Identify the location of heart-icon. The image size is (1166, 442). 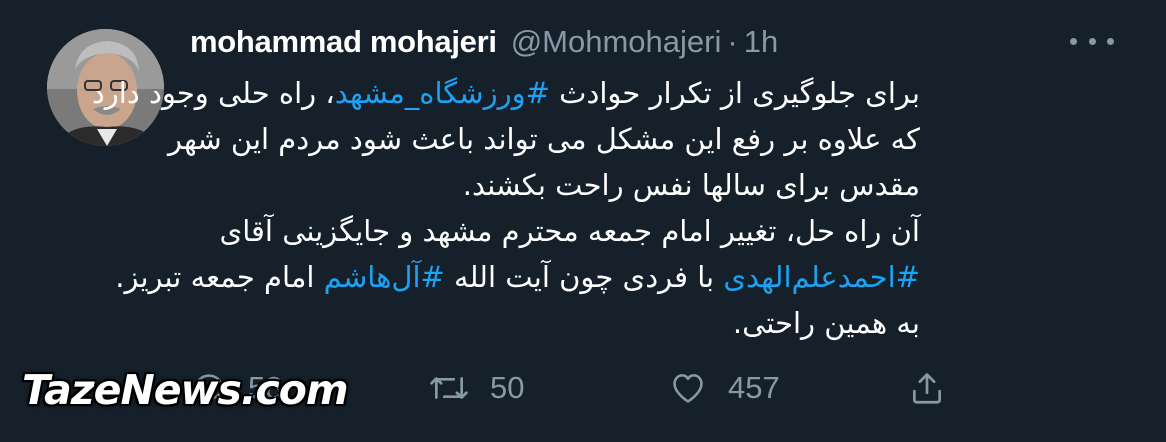
(688, 388).